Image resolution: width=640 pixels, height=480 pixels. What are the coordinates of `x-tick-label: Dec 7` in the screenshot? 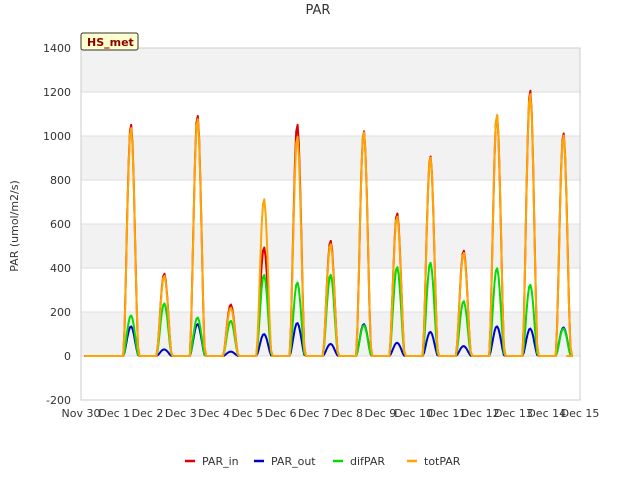 It's located at (314, 413).